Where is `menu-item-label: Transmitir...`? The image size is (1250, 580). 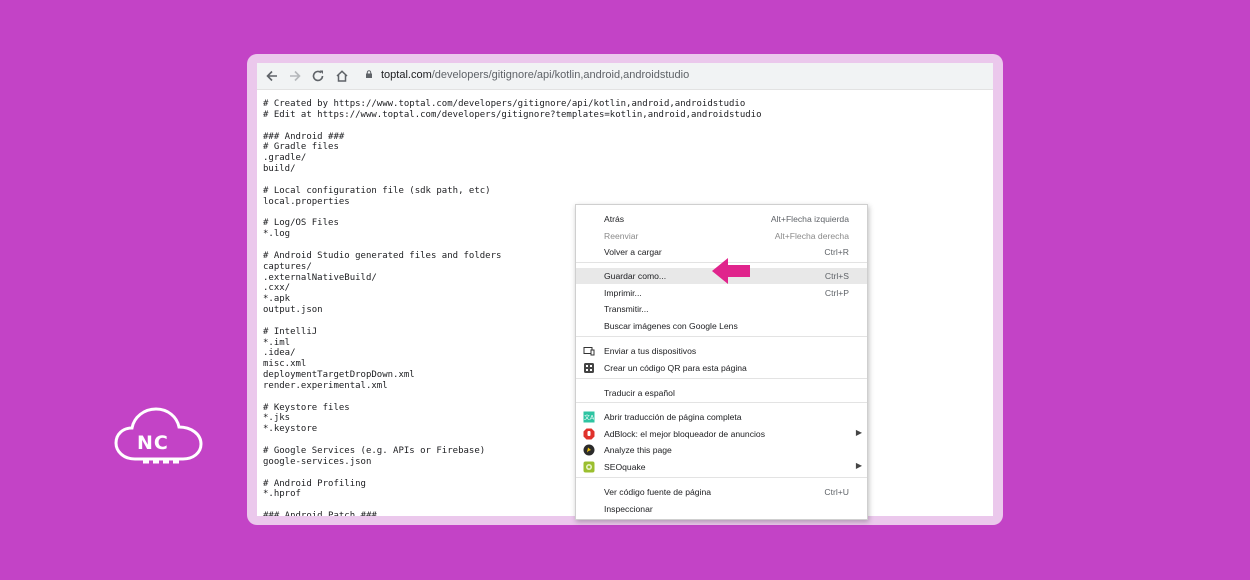 menu-item-label: Transmitir... is located at coordinates (626, 309).